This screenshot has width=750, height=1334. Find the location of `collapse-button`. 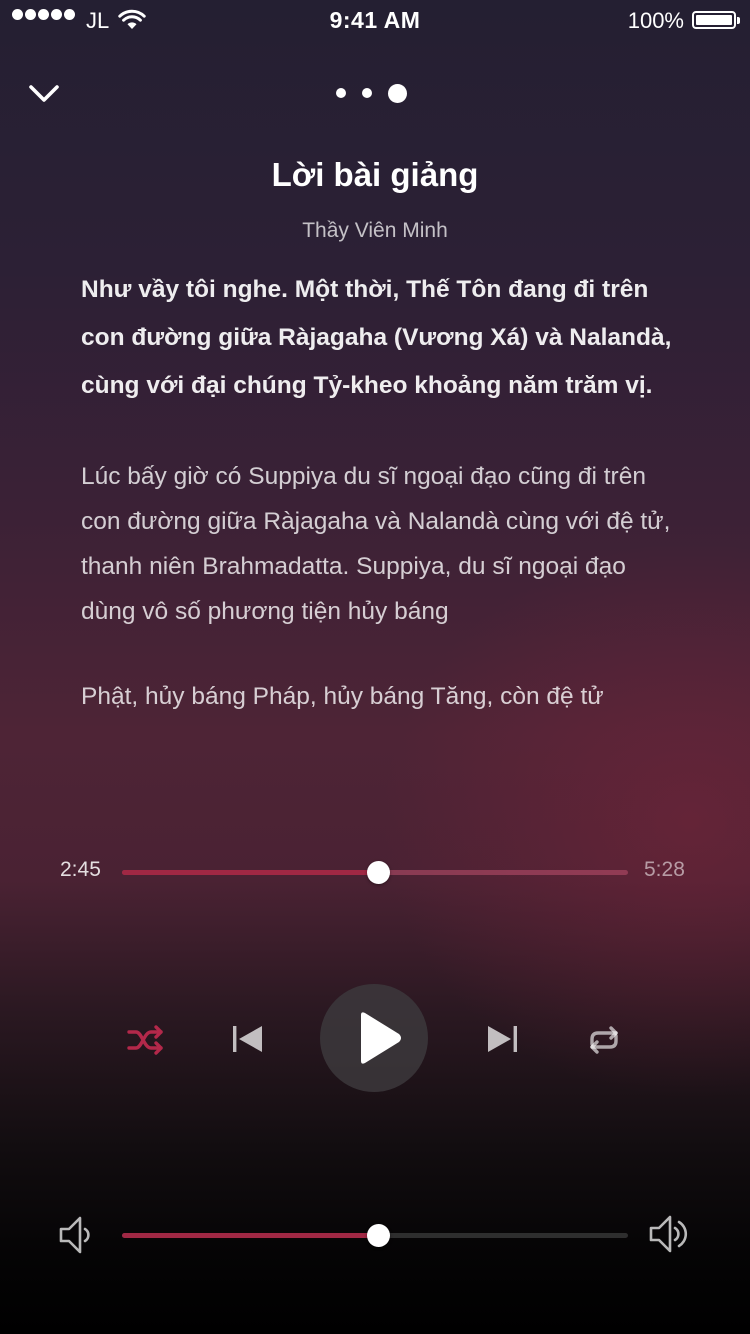

collapse-button is located at coordinates (46, 94).